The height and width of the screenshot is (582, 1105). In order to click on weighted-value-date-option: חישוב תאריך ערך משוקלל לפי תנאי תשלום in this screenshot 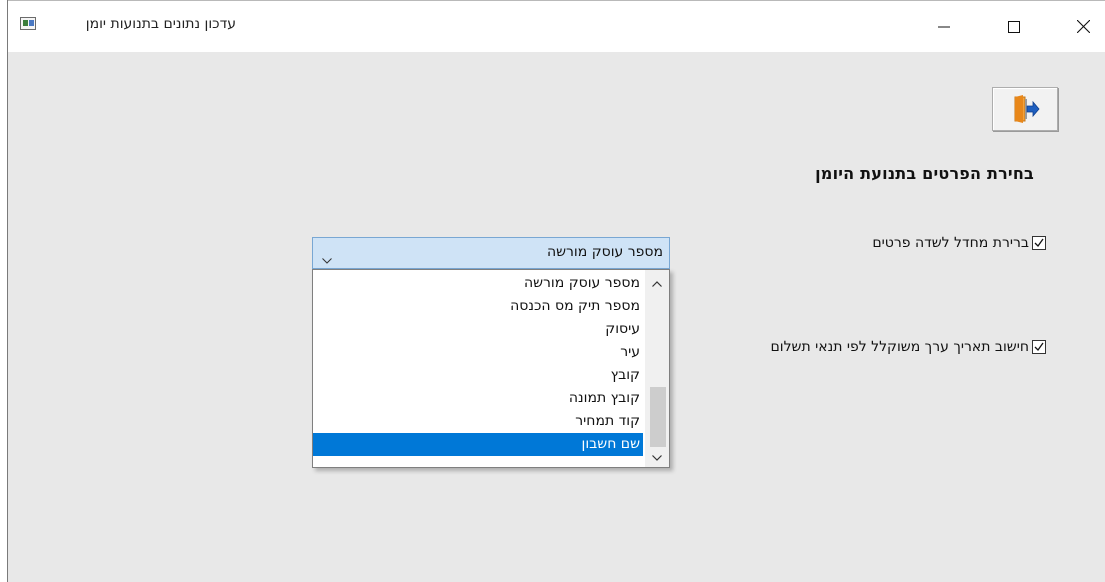, I will do `click(908, 347)`.